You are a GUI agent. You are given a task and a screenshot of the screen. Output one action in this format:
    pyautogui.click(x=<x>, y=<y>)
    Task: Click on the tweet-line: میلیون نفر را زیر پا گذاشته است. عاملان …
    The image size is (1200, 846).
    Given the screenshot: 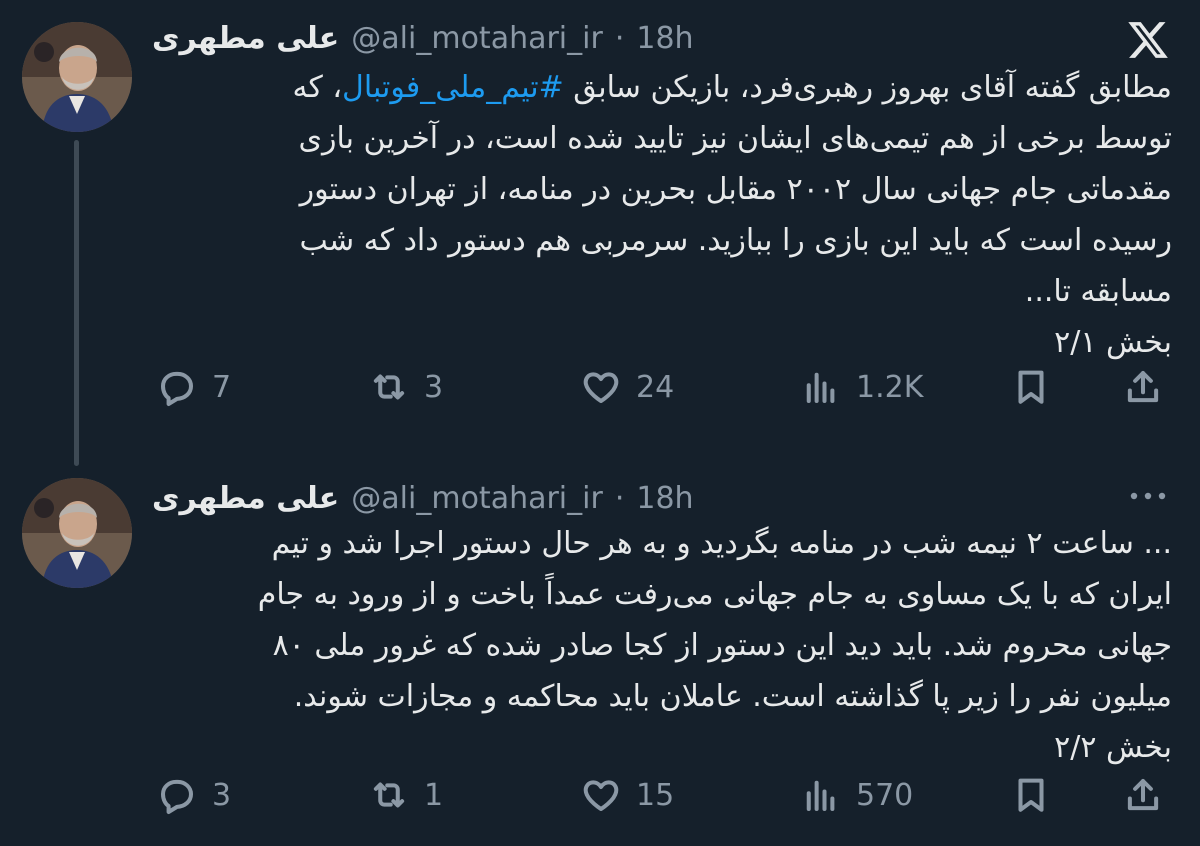 What is the action you would take?
    pyautogui.click(x=732, y=696)
    